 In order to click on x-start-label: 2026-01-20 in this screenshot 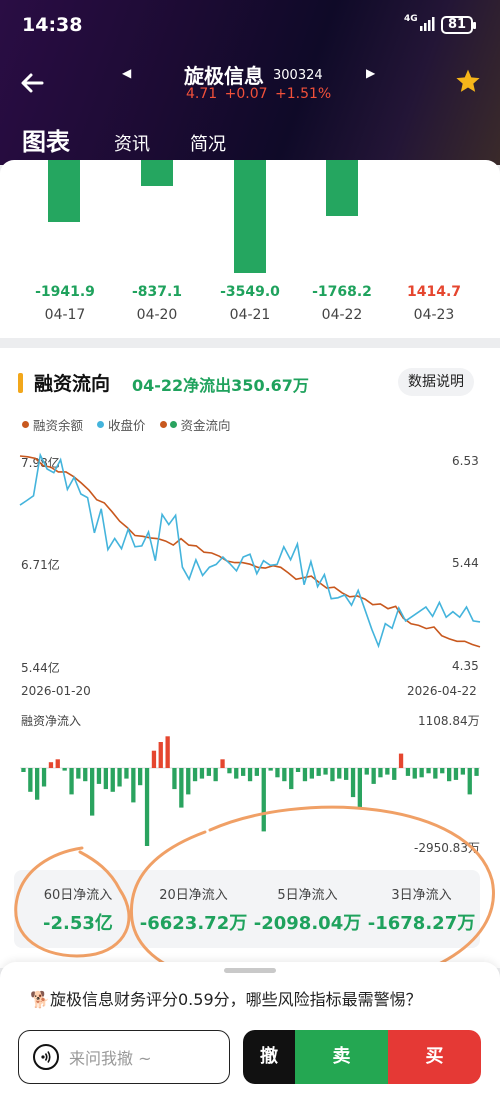, I will do `click(56, 691)`.